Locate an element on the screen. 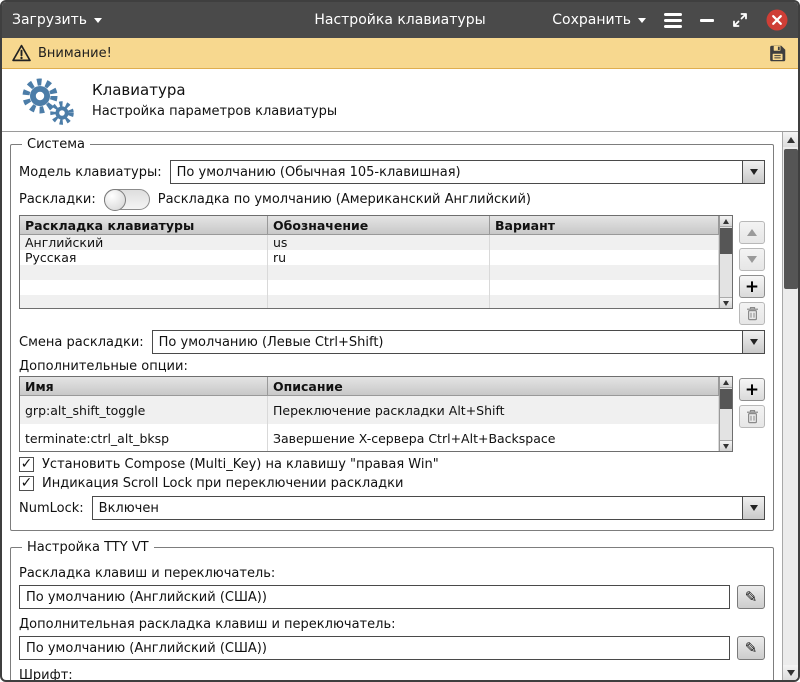  table-row: Английский us is located at coordinates (369, 242).